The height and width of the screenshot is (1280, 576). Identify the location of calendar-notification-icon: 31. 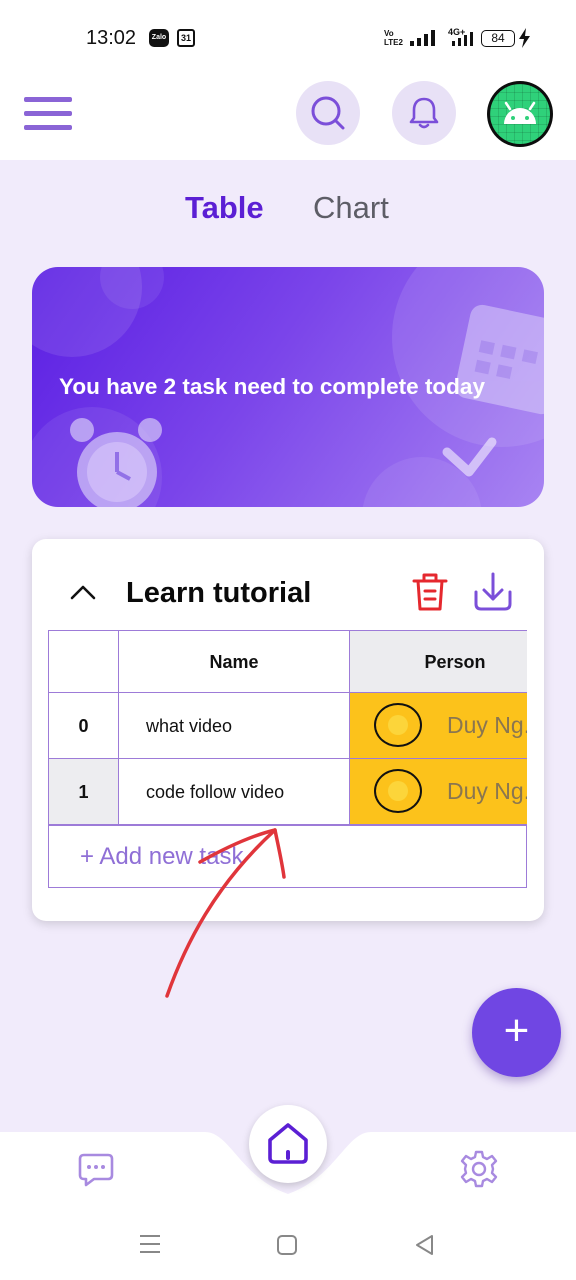
(186, 38).